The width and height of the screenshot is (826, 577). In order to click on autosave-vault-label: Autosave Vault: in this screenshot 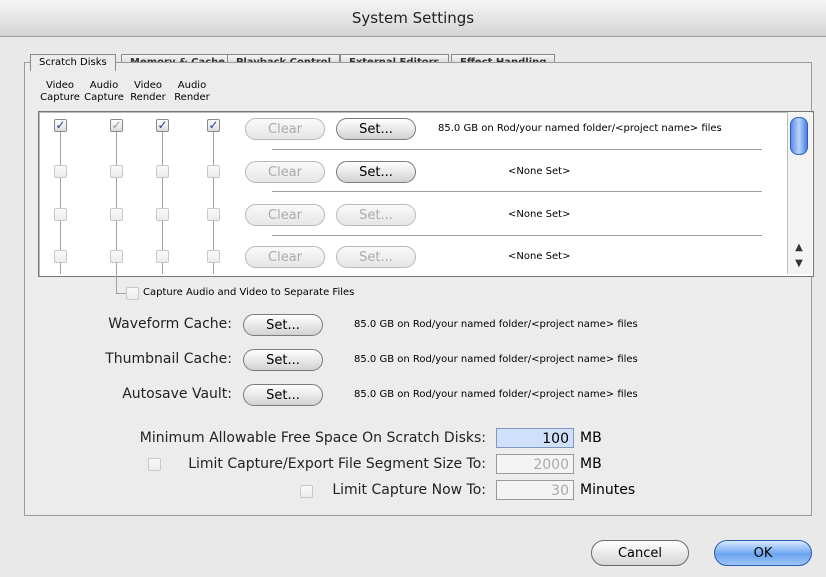, I will do `click(177, 394)`.